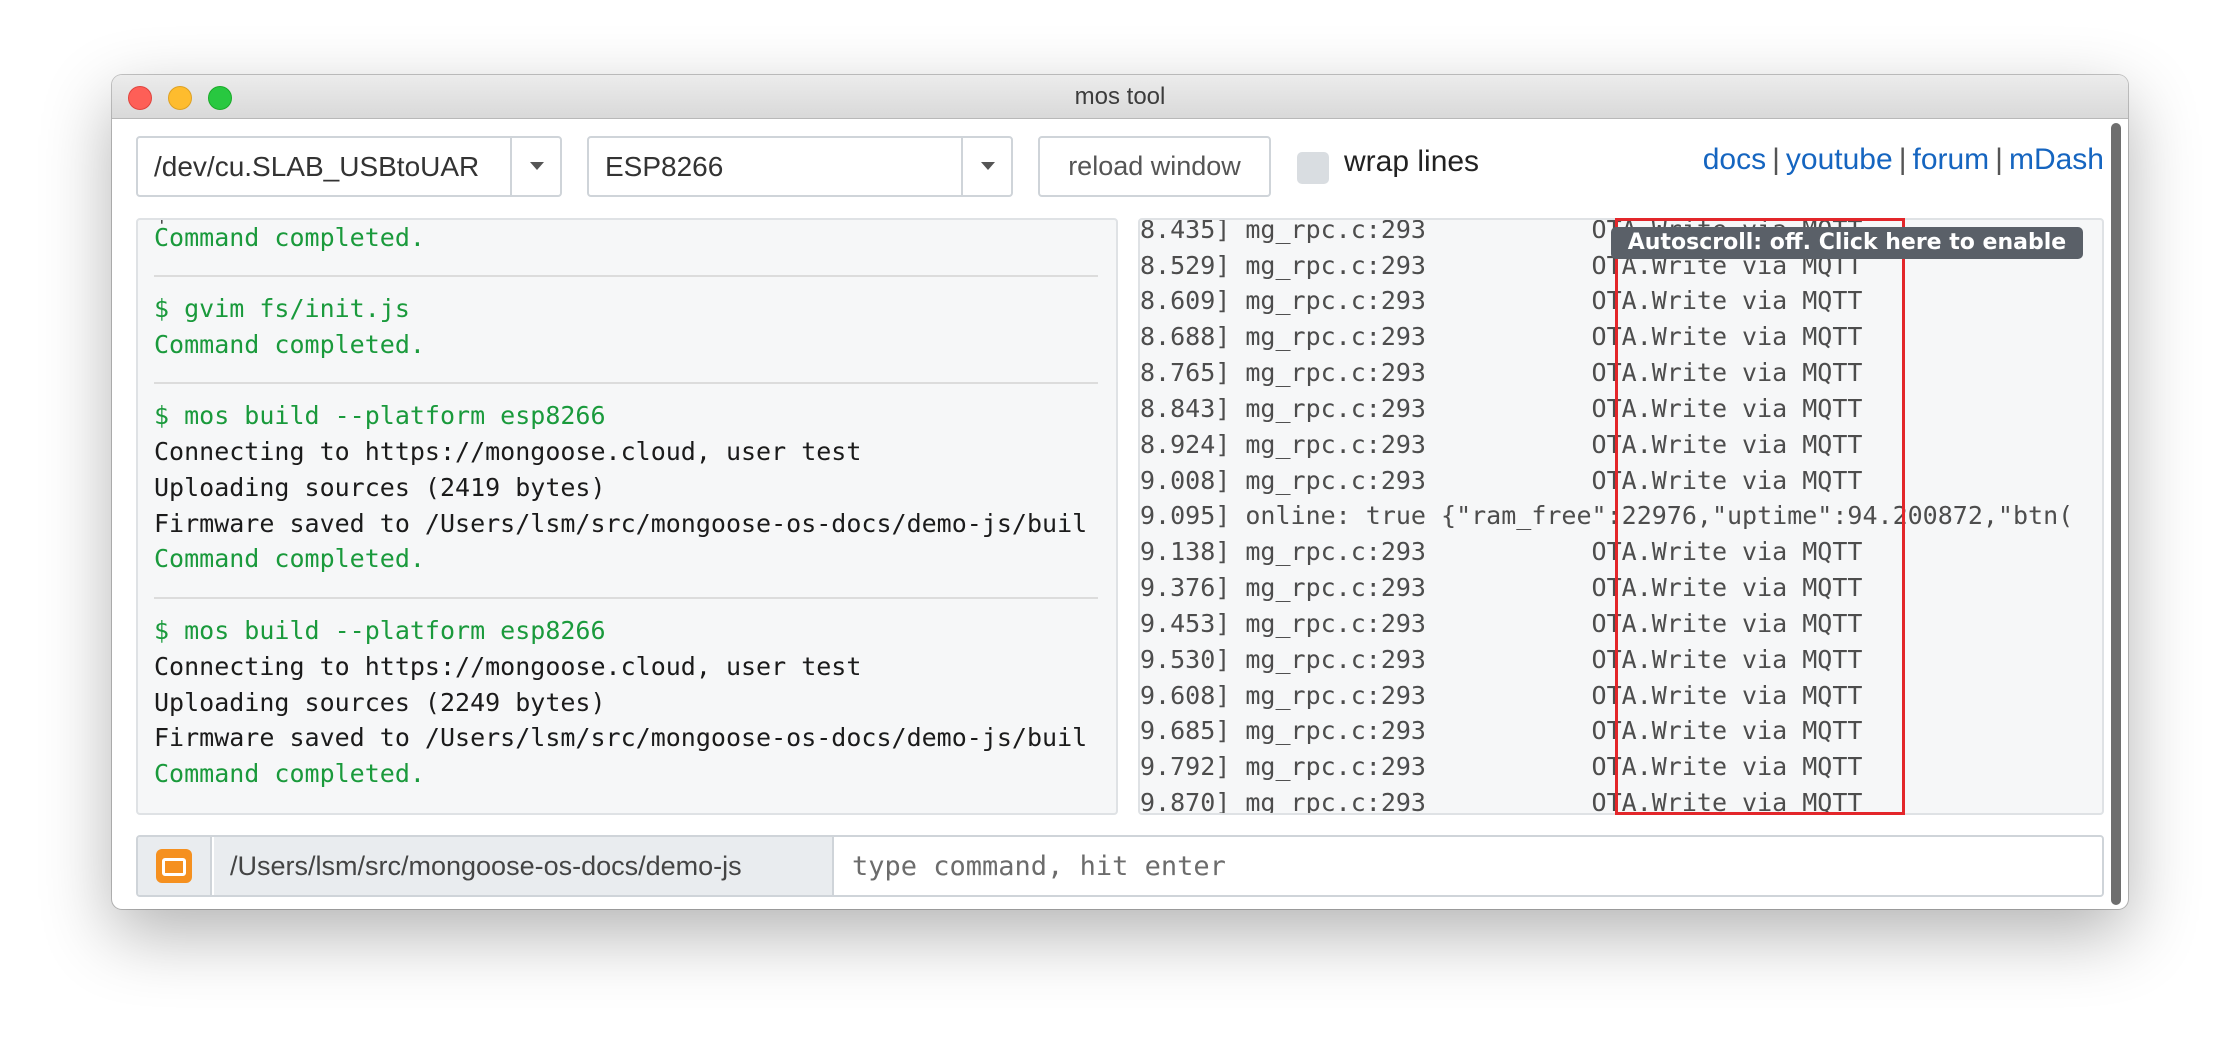  I want to click on command-bar: /Users/lsm/src/mongoose-os-docs/demo-js, so click(1120, 866).